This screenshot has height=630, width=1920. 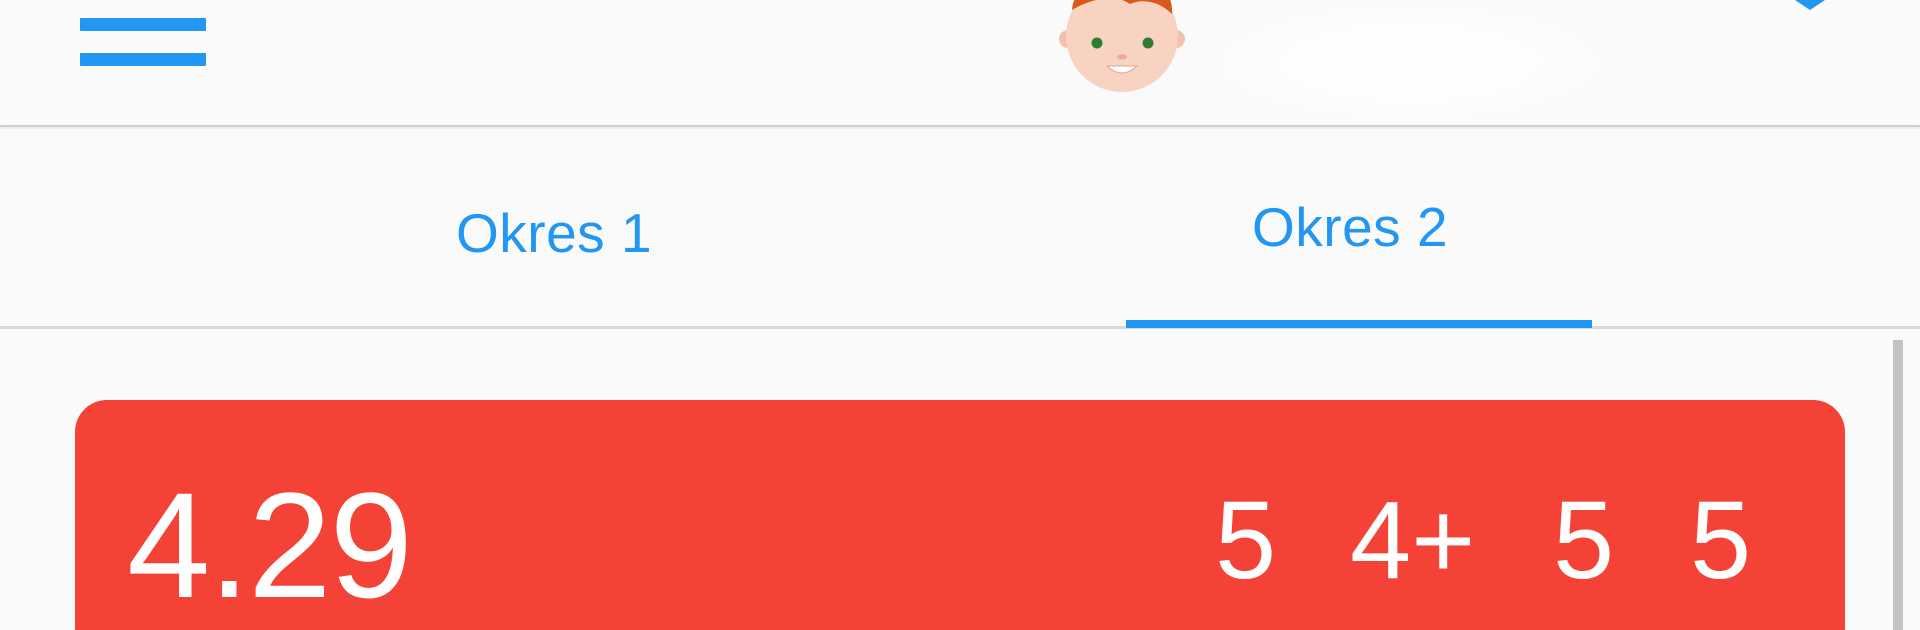 What do you see at coordinates (1359, 324) in the screenshot?
I see `selected-tab-indicator` at bounding box center [1359, 324].